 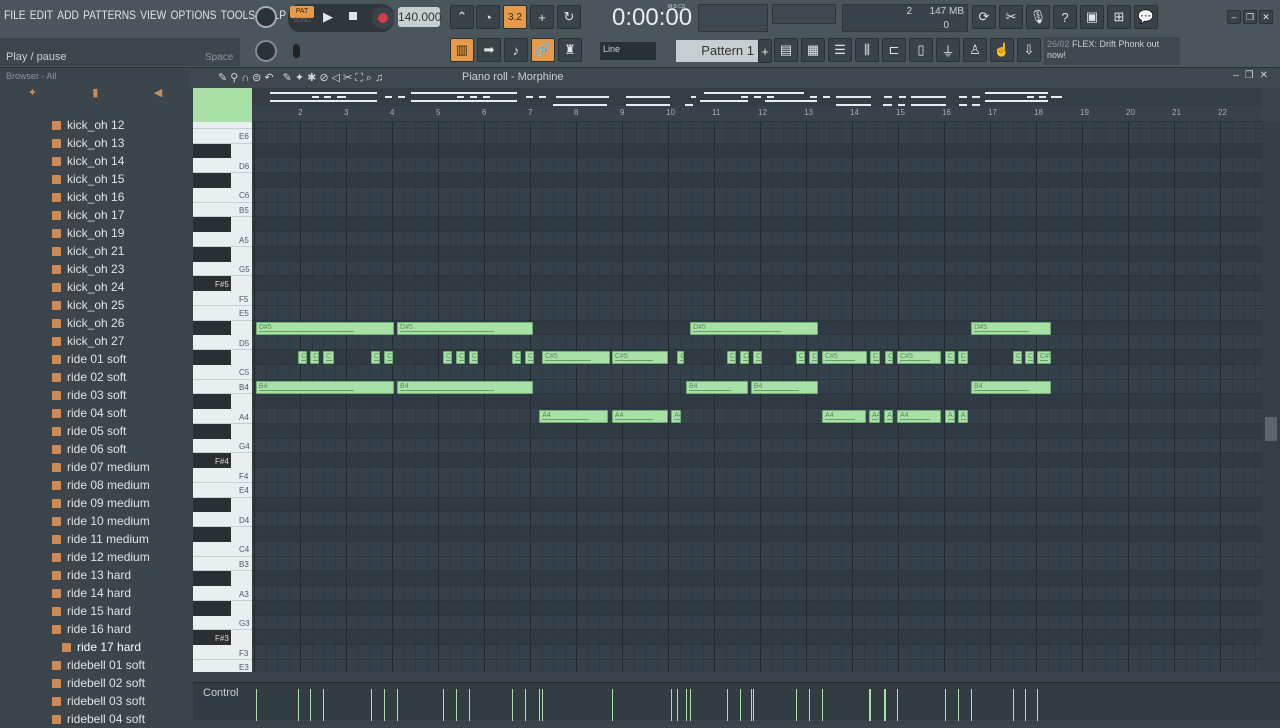 What do you see at coordinates (238, 18) in the screenshot?
I see `menu-tools: TOOLS` at bounding box center [238, 18].